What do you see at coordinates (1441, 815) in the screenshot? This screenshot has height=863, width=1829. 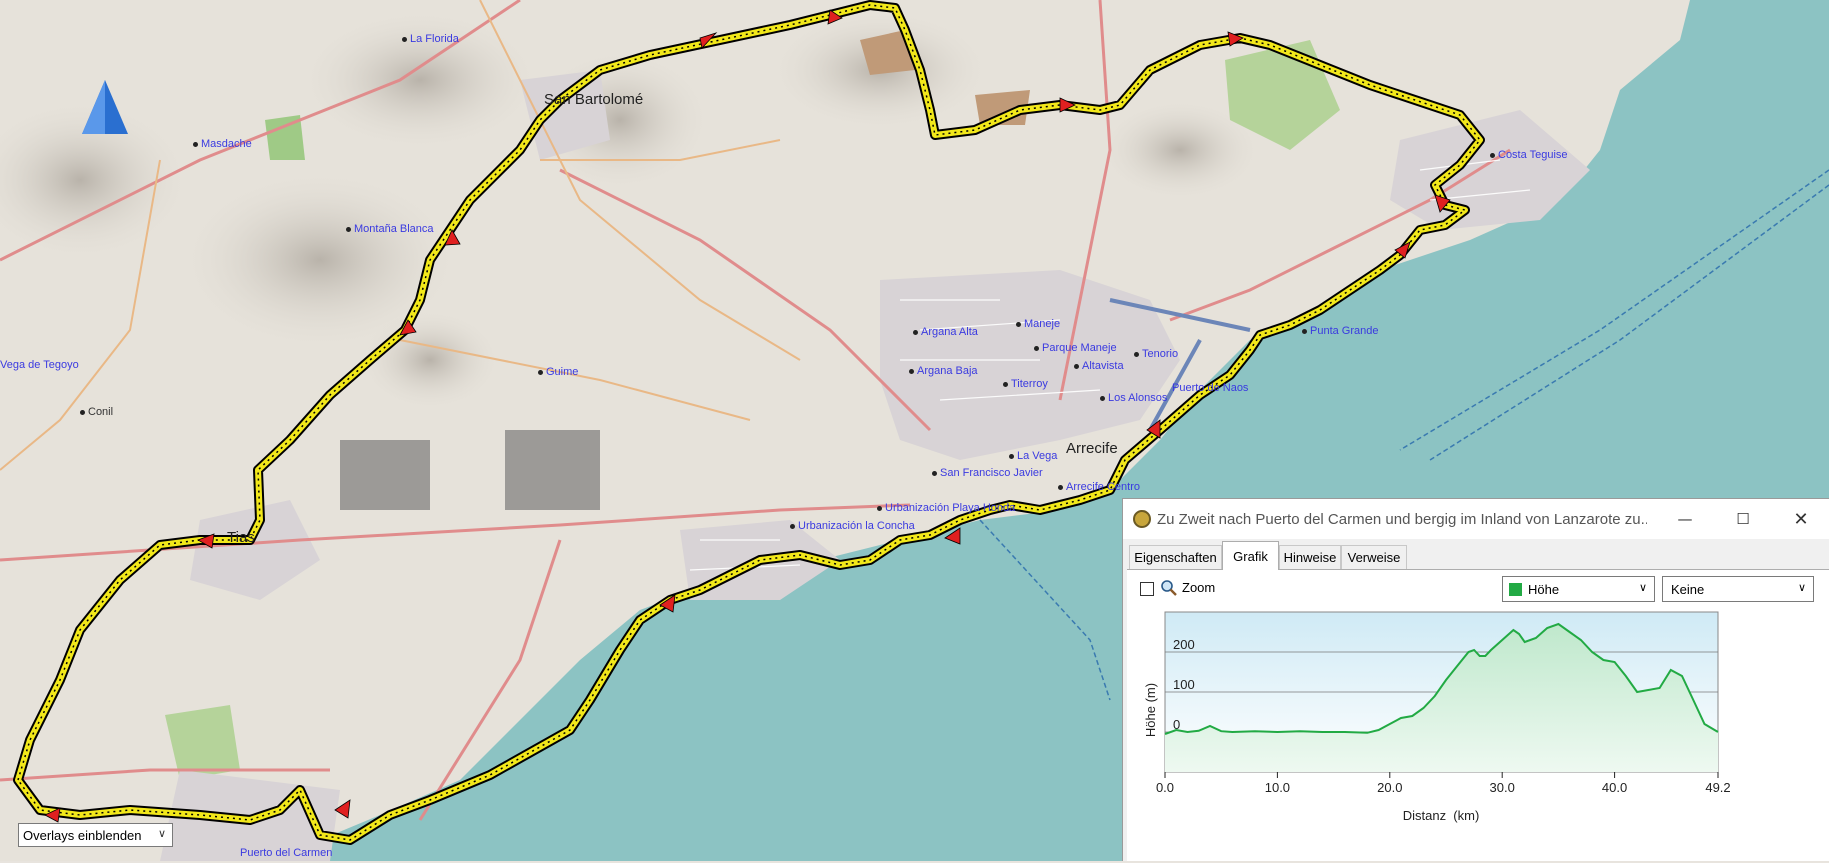 I see `x-axis-label: Distanz (km)` at bounding box center [1441, 815].